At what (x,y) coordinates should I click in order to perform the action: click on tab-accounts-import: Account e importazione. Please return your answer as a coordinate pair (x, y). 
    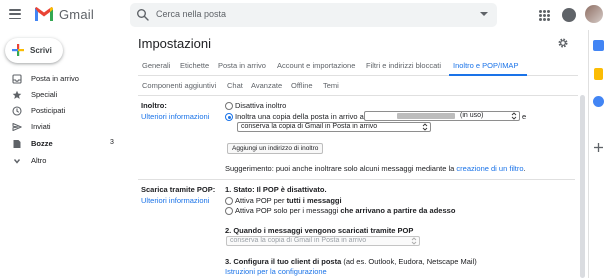
    Looking at the image, I should click on (316, 65).